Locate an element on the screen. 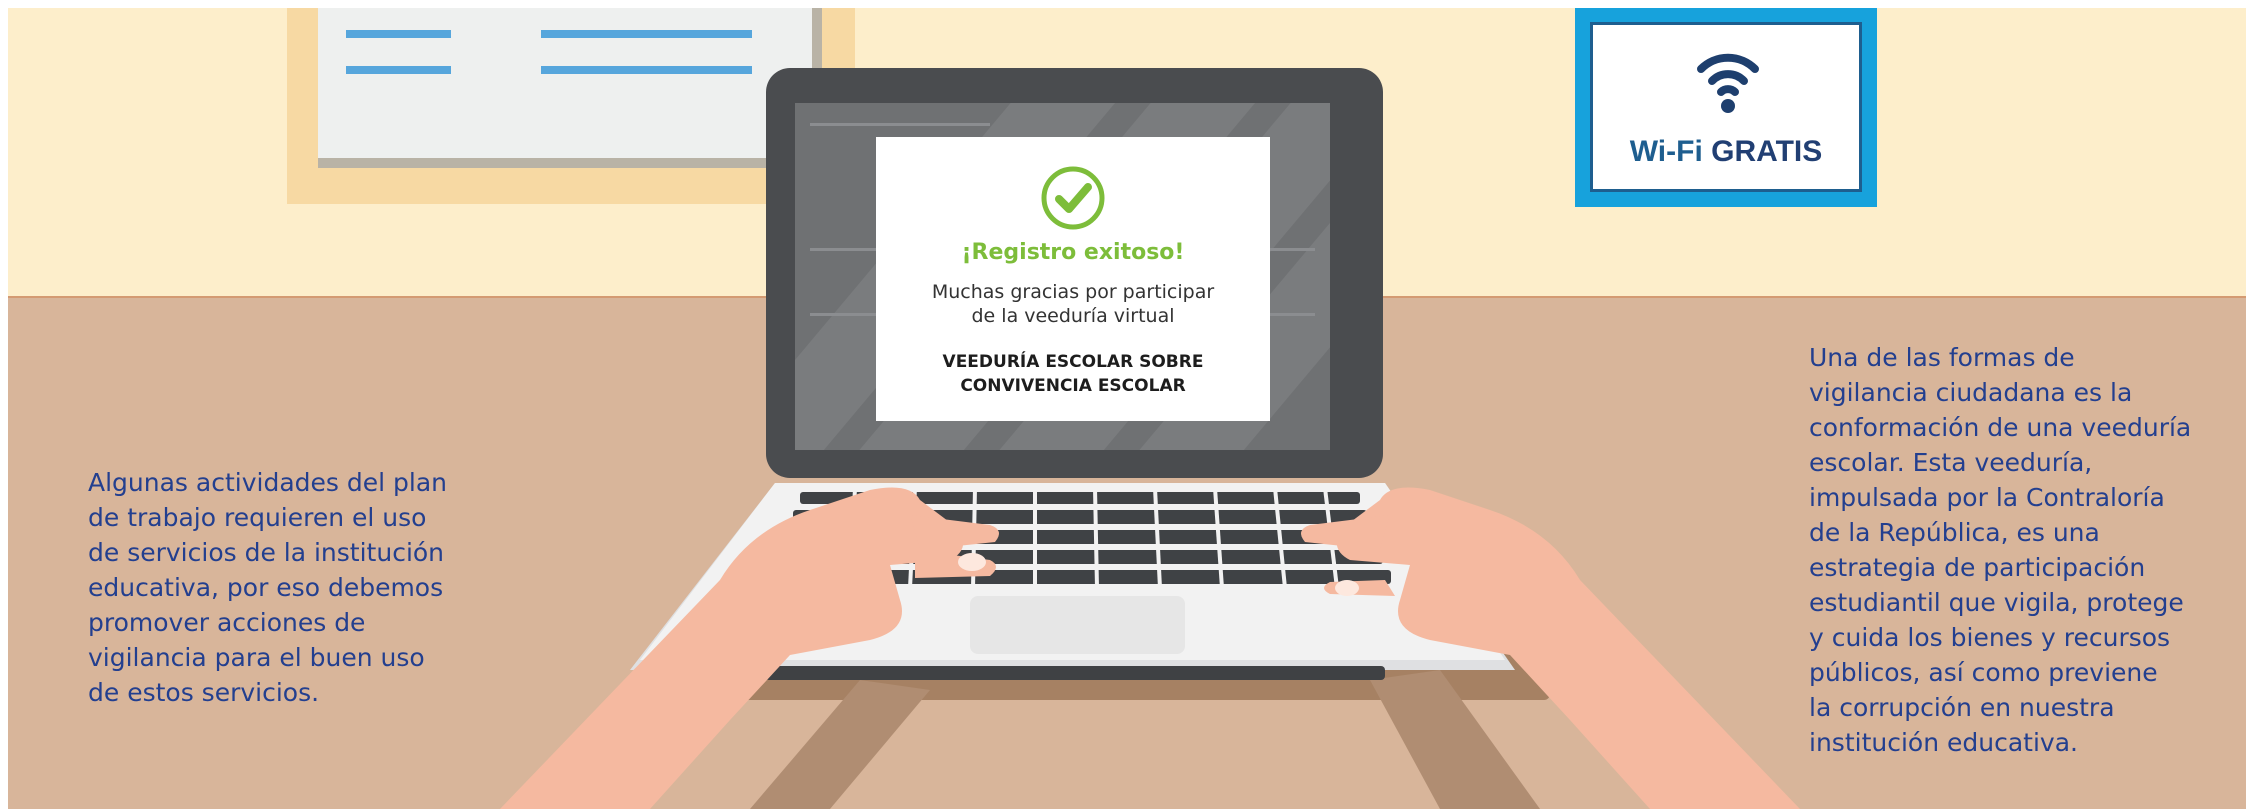 The image size is (2246, 809). wifi-sign: Wi-Fi GRATIS is located at coordinates (1726, 107).